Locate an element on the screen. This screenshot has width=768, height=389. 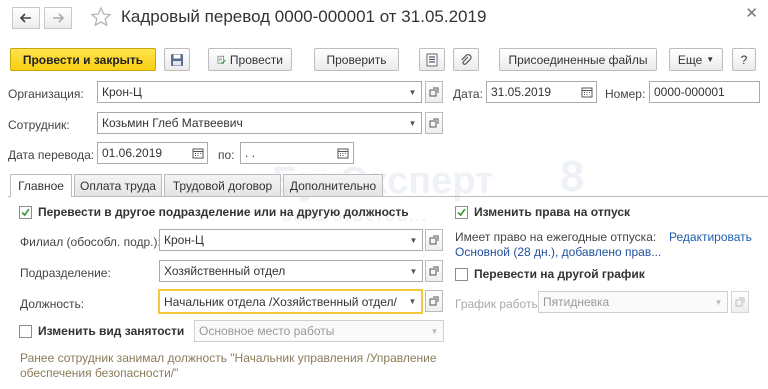
schedule-open-button is located at coordinates (740, 302).